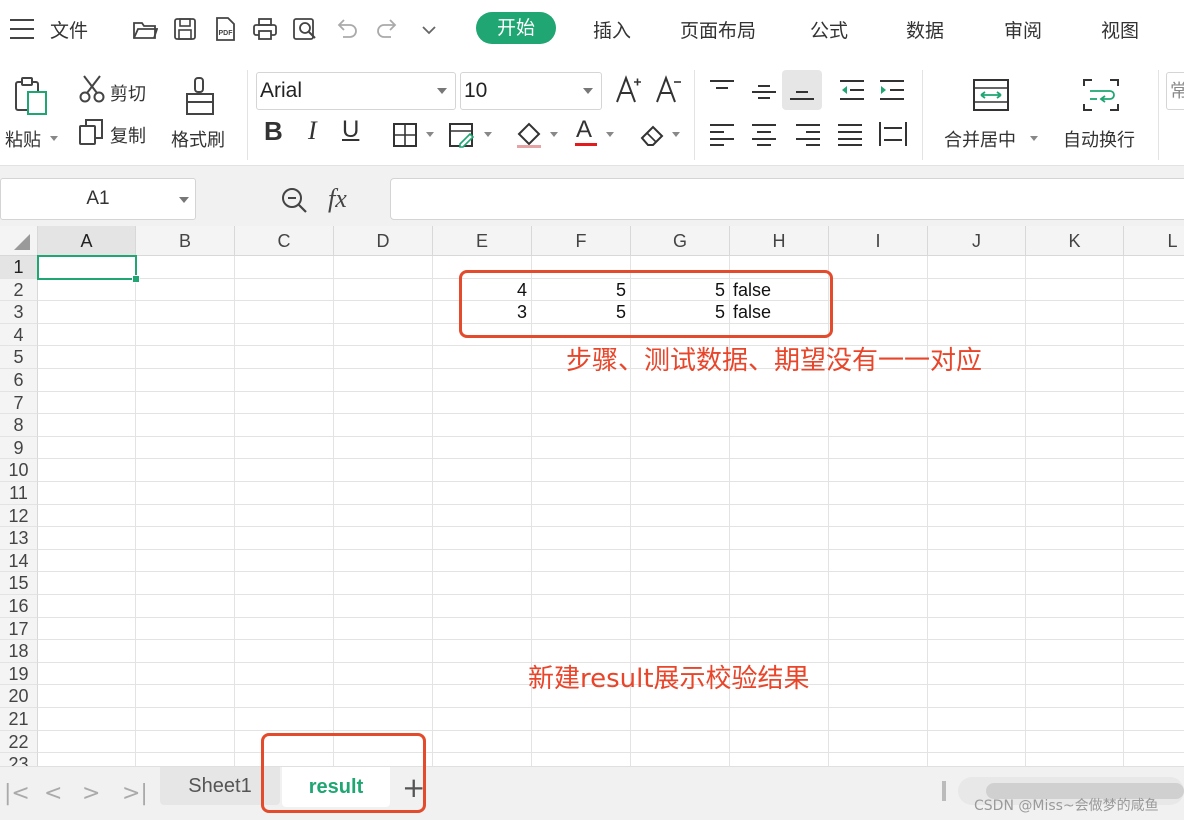 Image resolution: width=1184 pixels, height=820 pixels. I want to click on row-header-12: 12, so click(19, 516).